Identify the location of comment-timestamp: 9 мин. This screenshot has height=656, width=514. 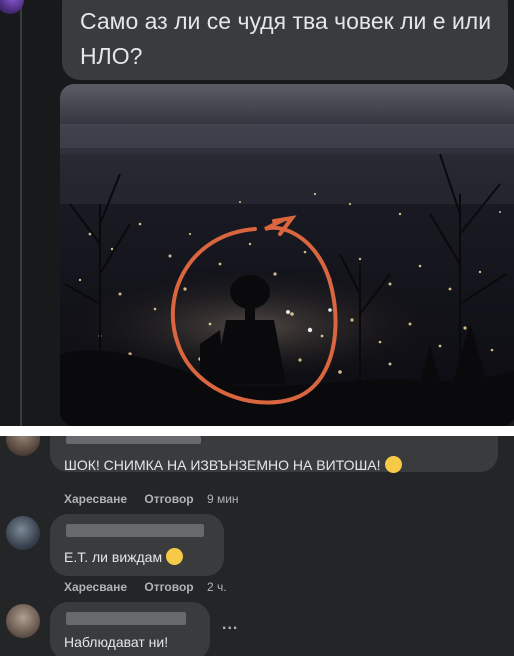
(223, 499).